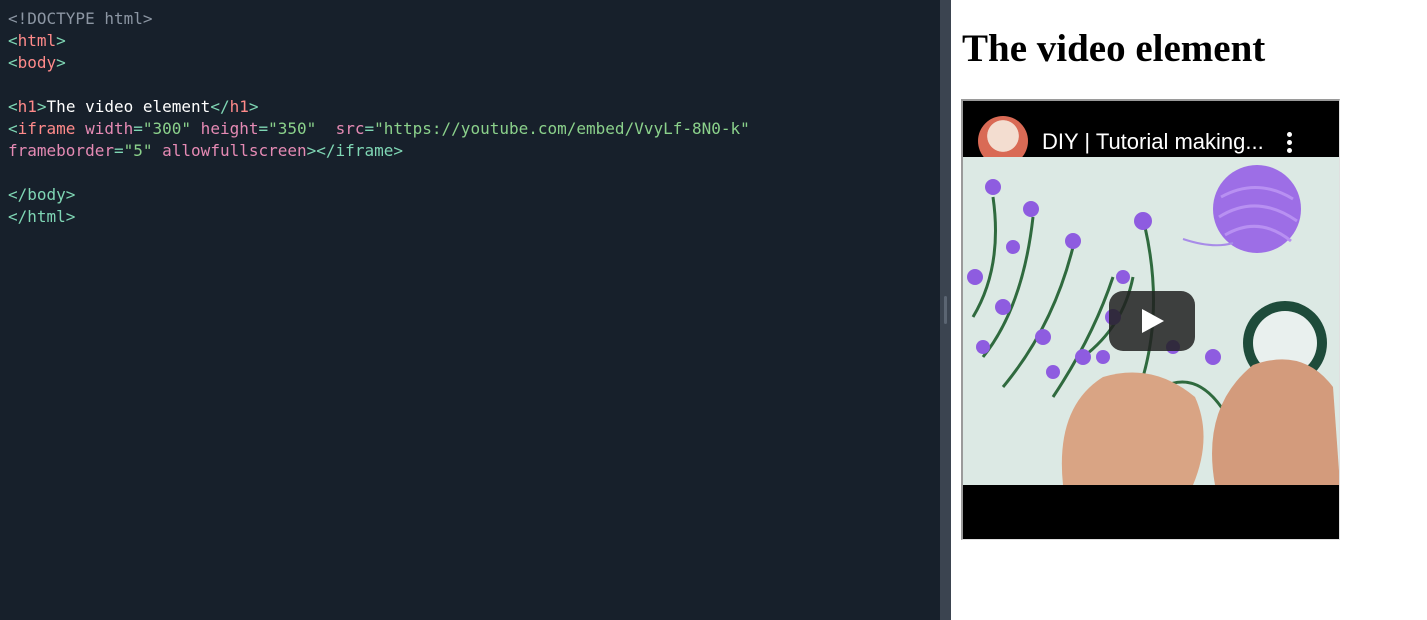 Image resolution: width=1427 pixels, height=620 pixels. I want to click on code-token: The video element, so click(128, 106).